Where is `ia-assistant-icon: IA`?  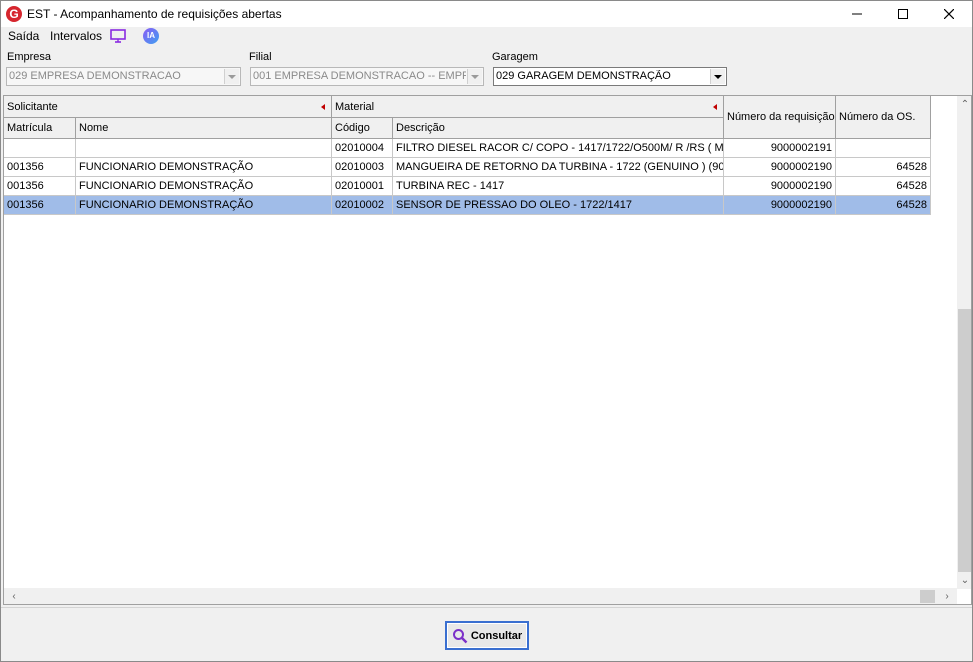 ia-assistant-icon: IA is located at coordinates (151, 36).